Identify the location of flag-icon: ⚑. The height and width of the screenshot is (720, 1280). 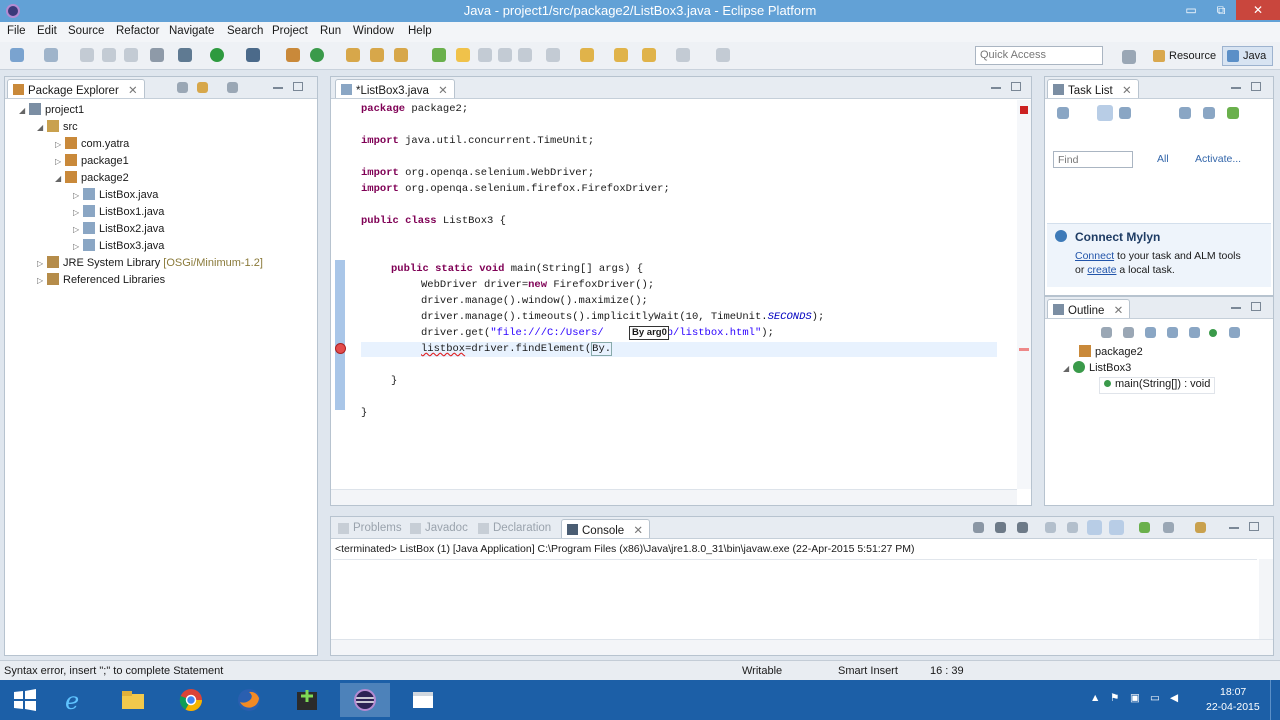
(1114, 698).